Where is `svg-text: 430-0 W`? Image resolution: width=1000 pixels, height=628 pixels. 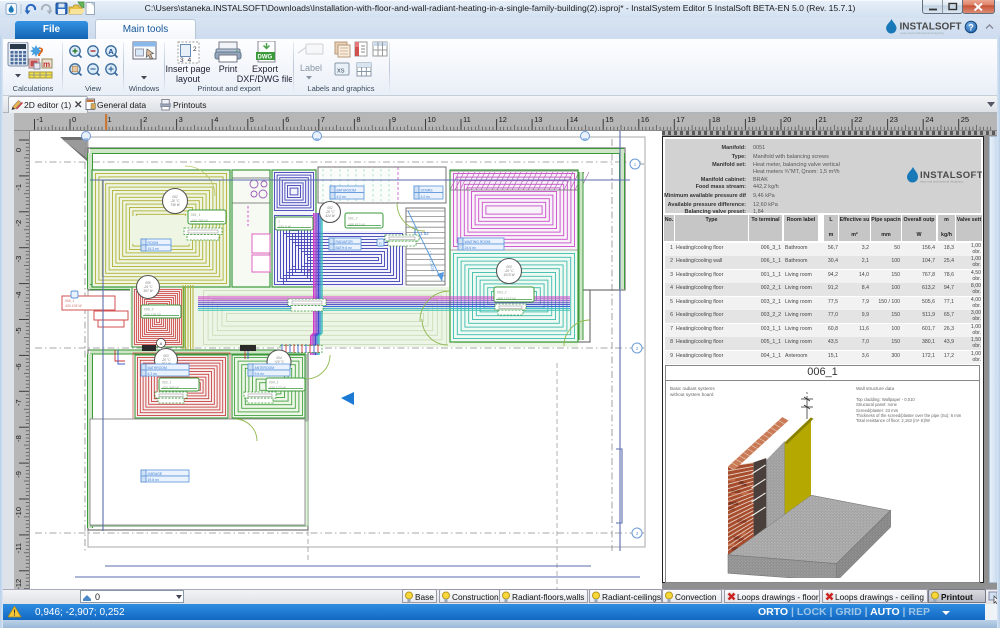 svg-text: 430-0 W is located at coordinates (285, 227).